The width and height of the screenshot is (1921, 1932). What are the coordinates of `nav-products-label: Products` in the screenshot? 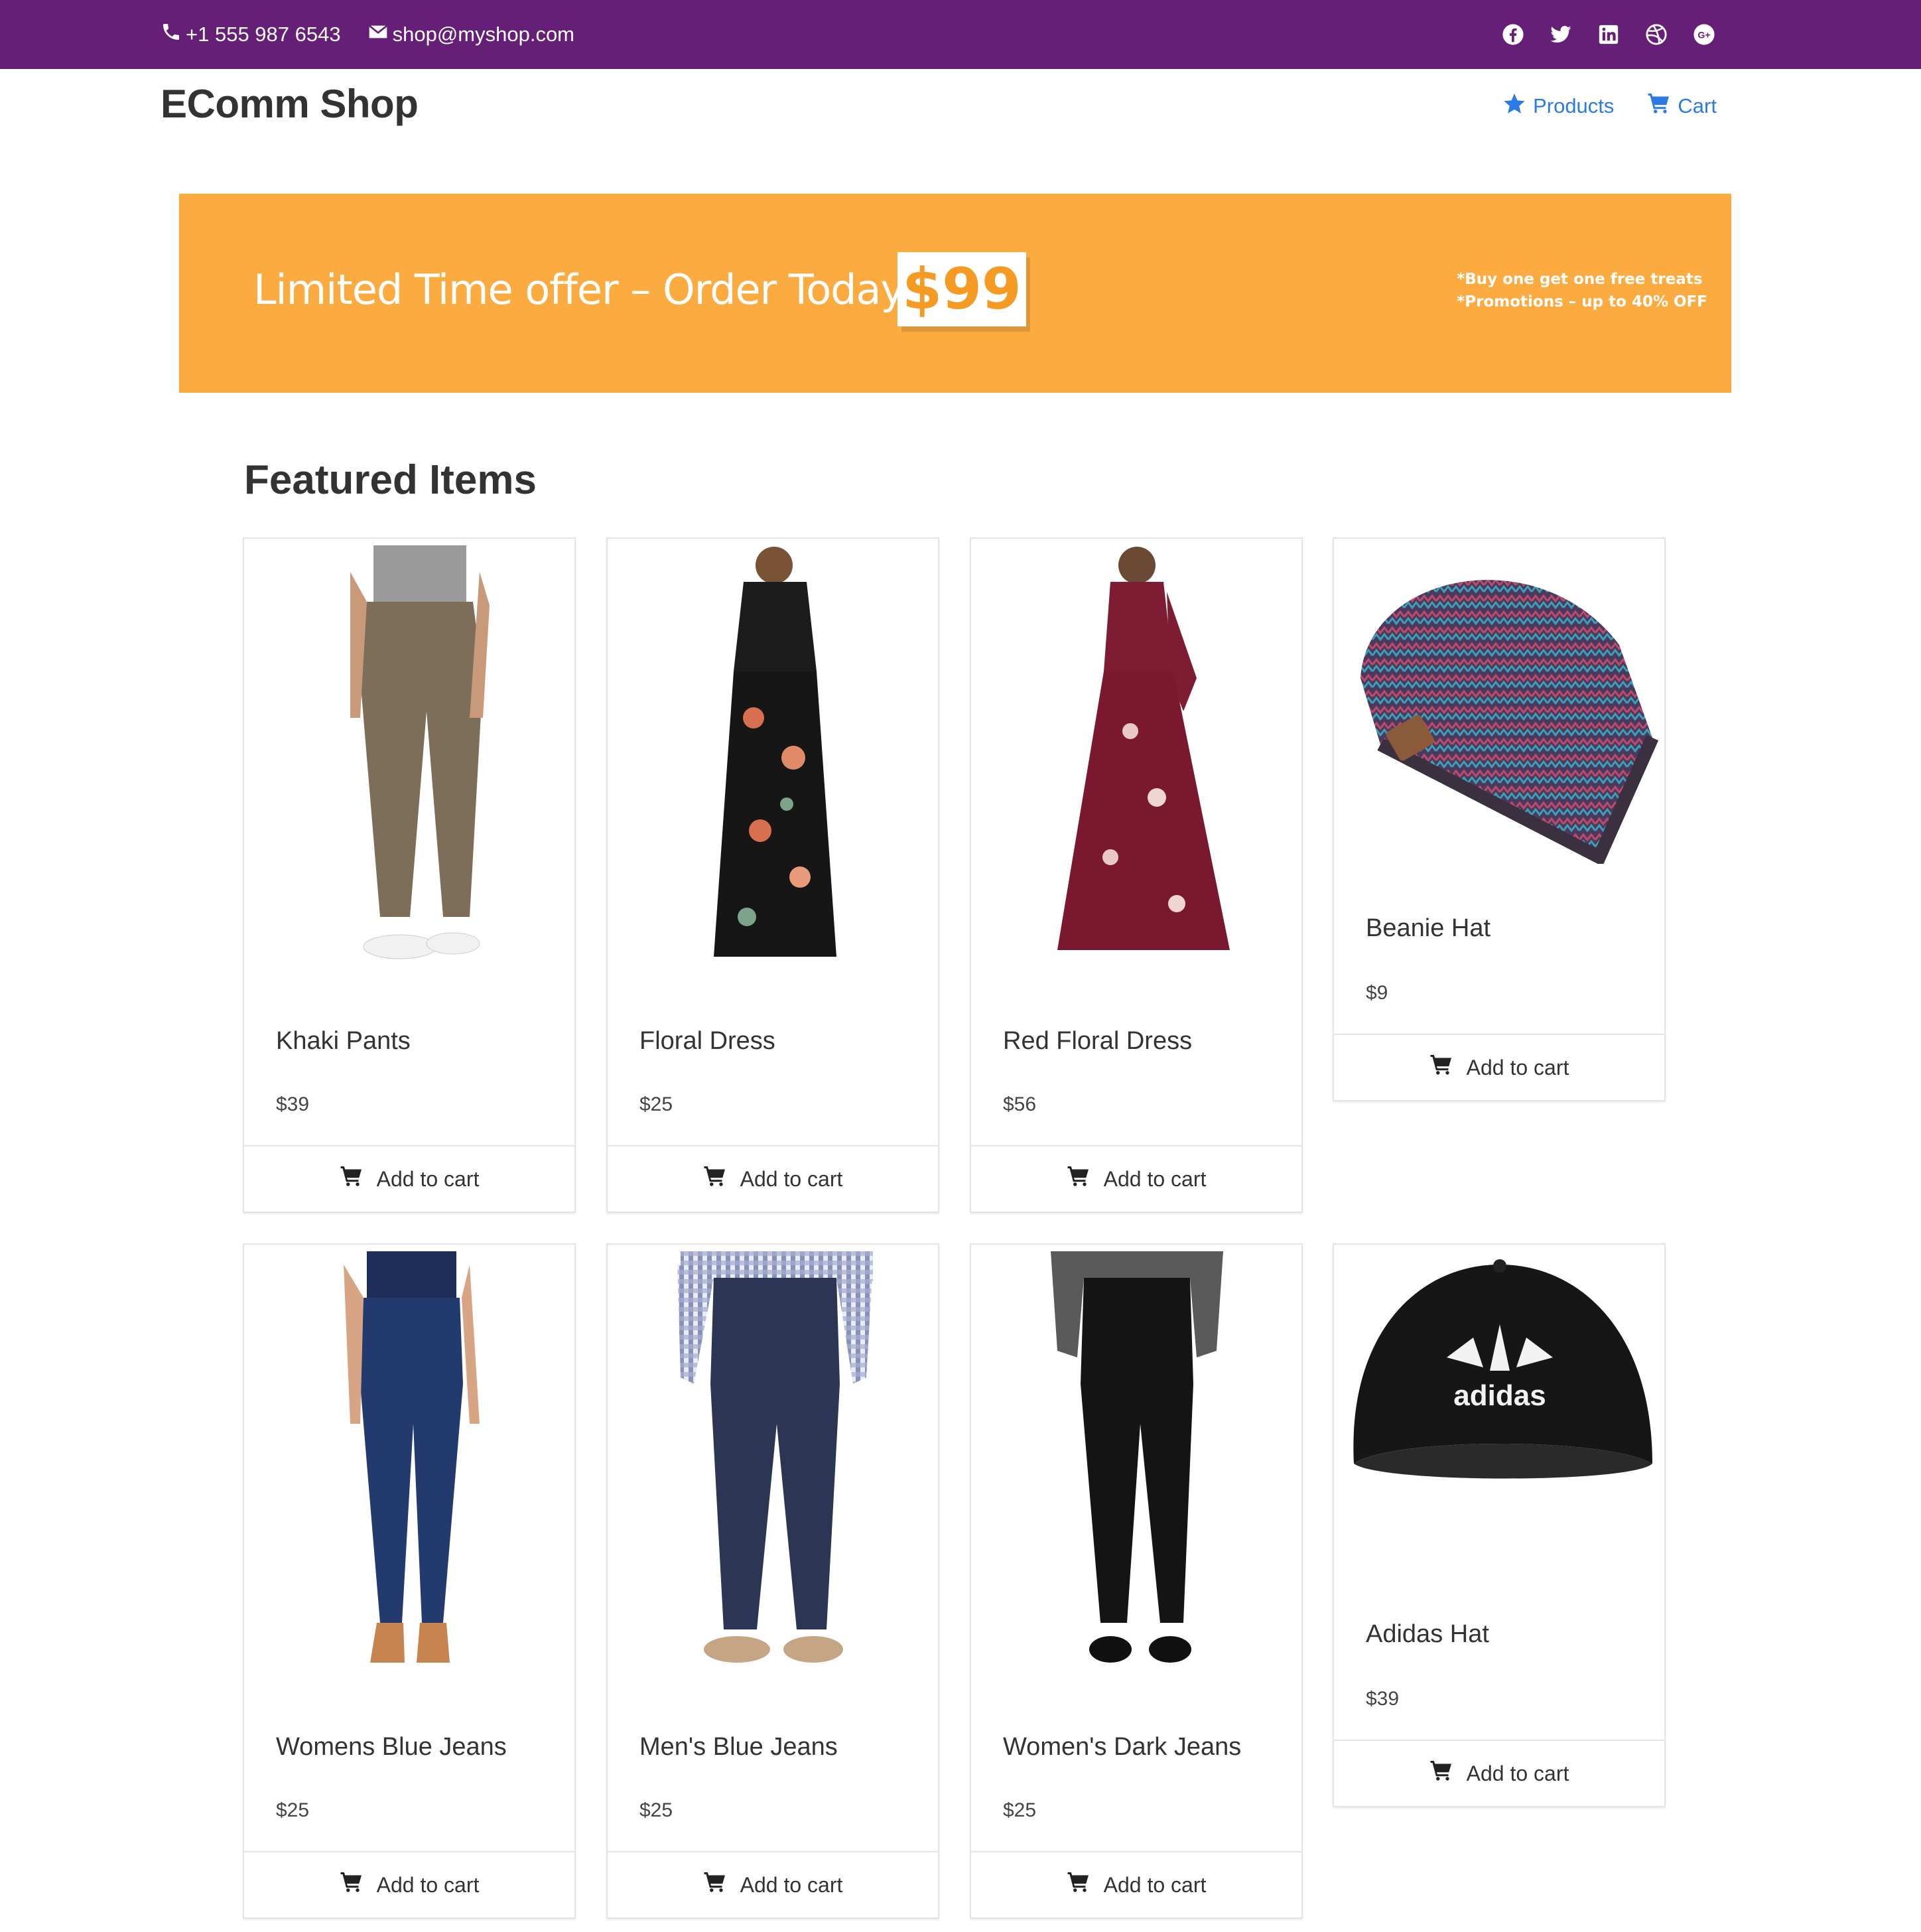 It's located at (1574, 105).